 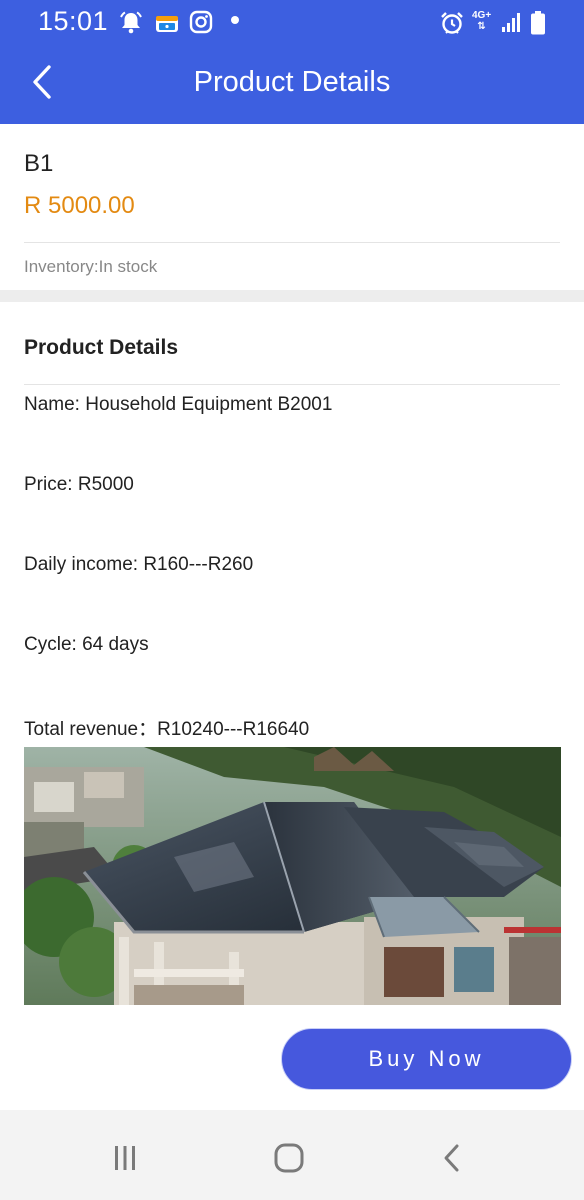 I want to click on battery-icon, so click(x=541, y=22).